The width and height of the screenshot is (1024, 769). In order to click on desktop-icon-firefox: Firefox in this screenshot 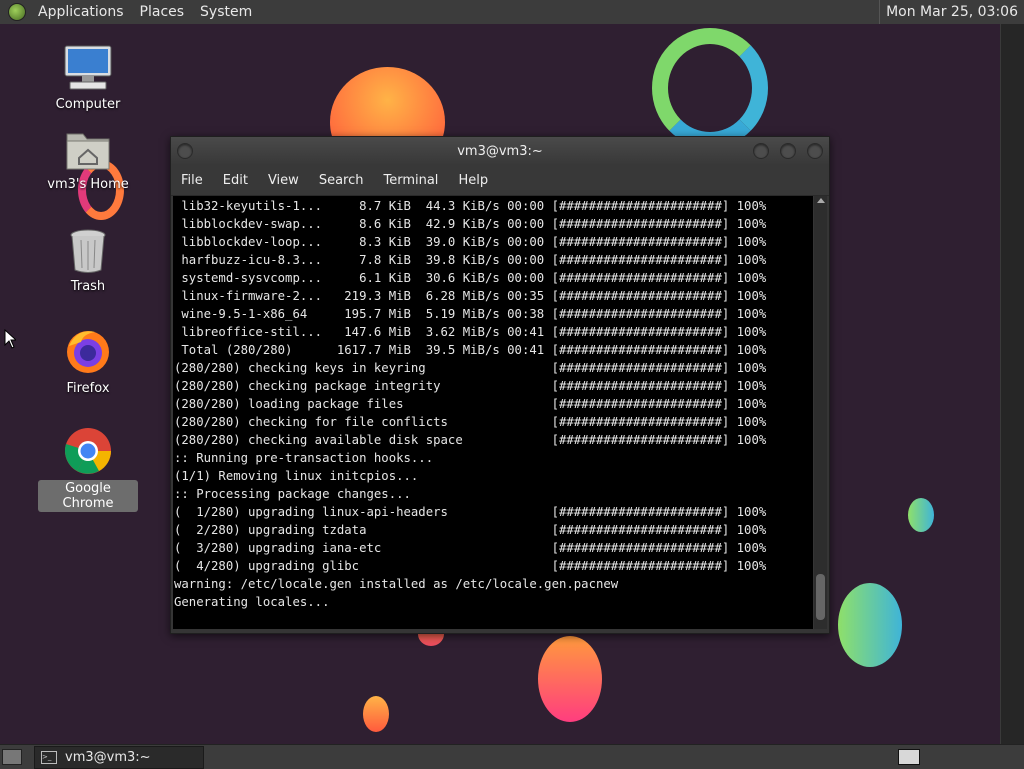, I will do `click(88, 361)`.